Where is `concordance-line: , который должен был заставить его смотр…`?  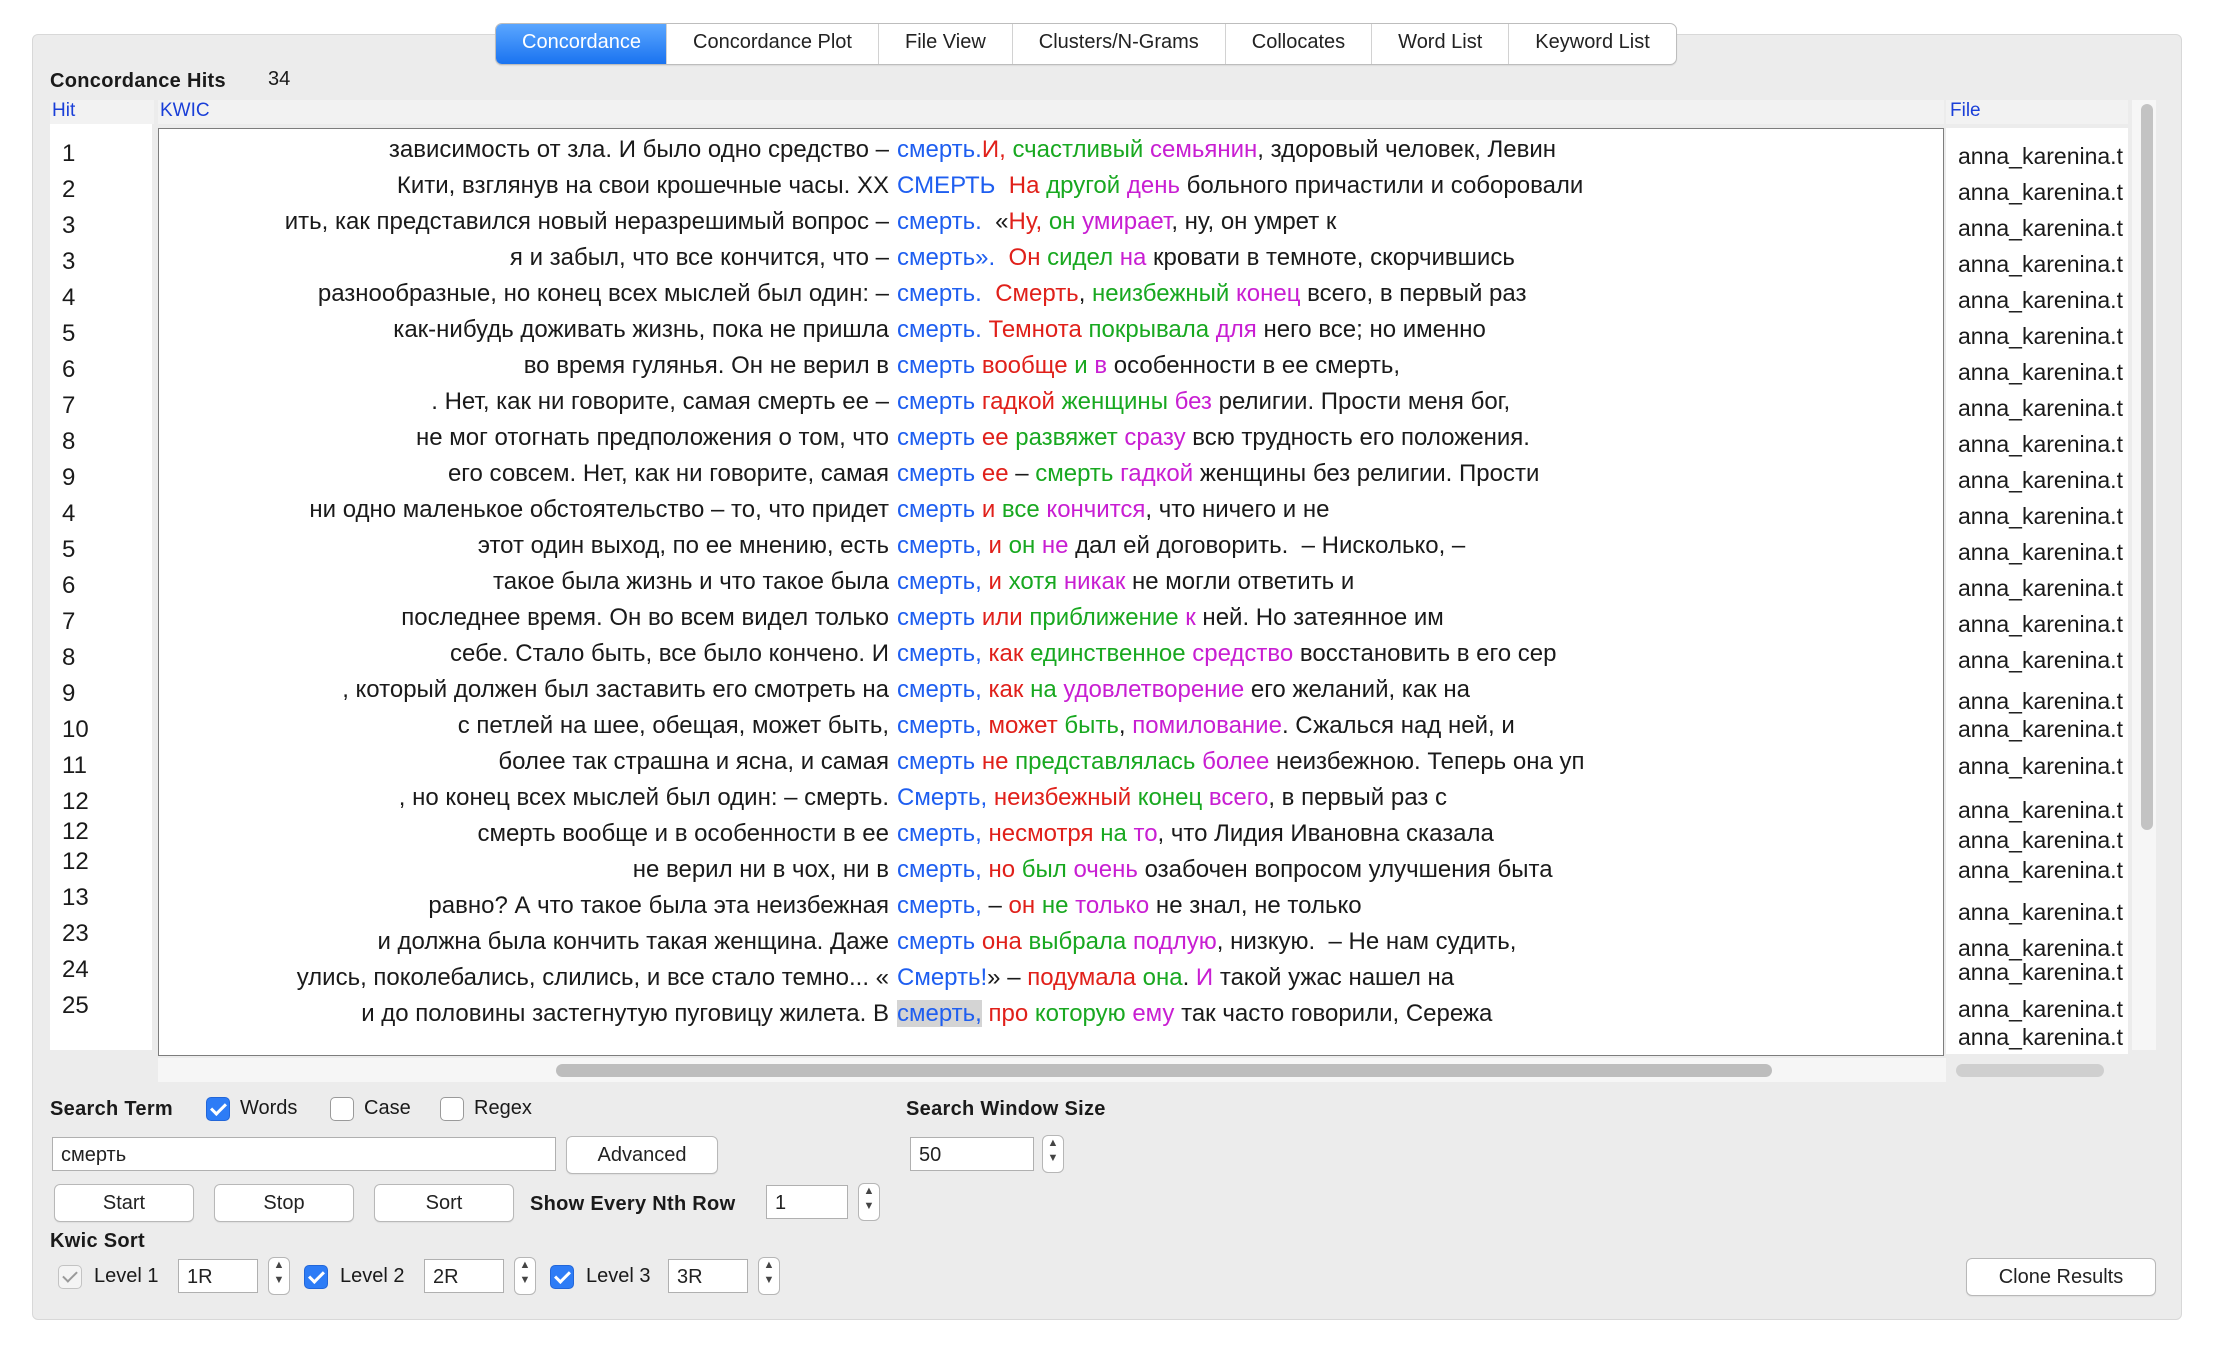
concordance-line: , который должен был заставить его смотр… is located at coordinates (1051, 690).